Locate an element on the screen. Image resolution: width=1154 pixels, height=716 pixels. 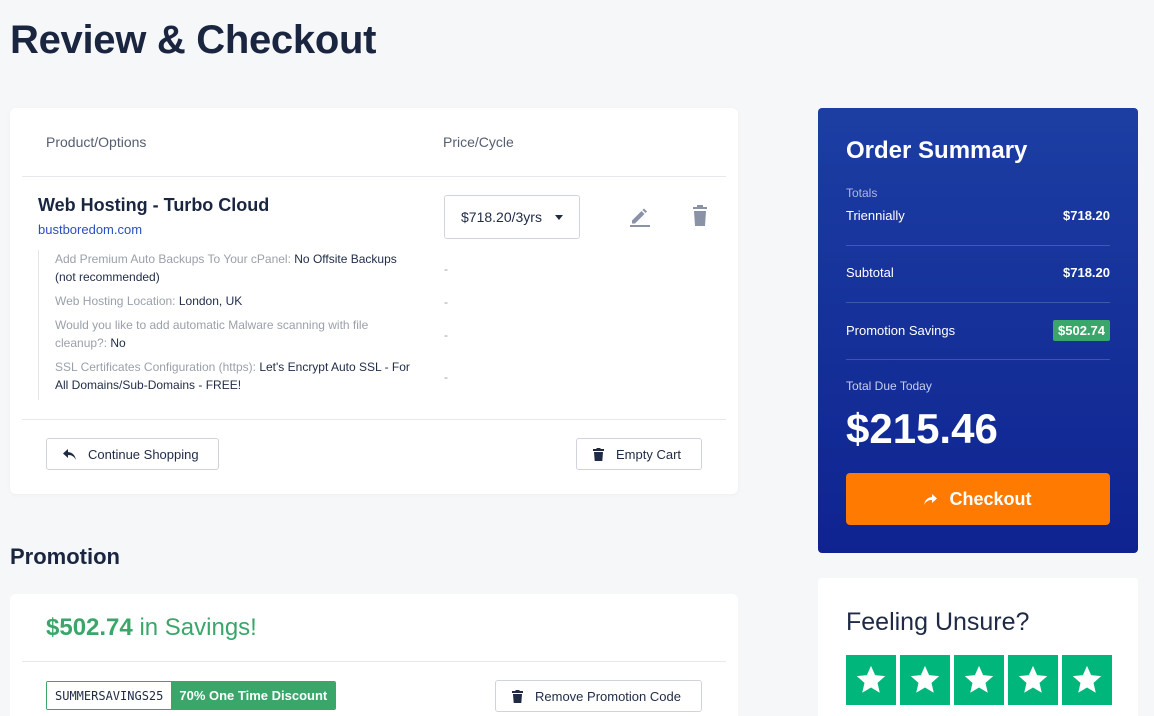
trustpilot-rating is located at coordinates (979, 680).